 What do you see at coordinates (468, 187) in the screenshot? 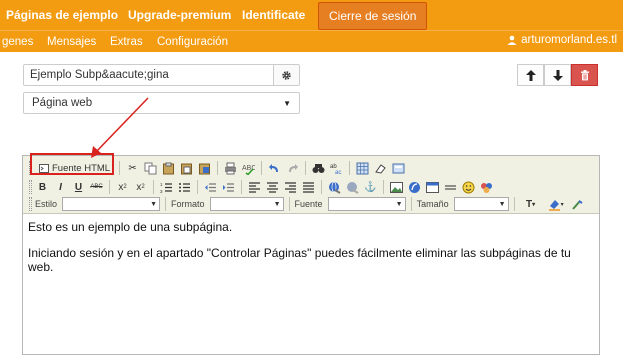
I see `smiley-icon` at bounding box center [468, 187].